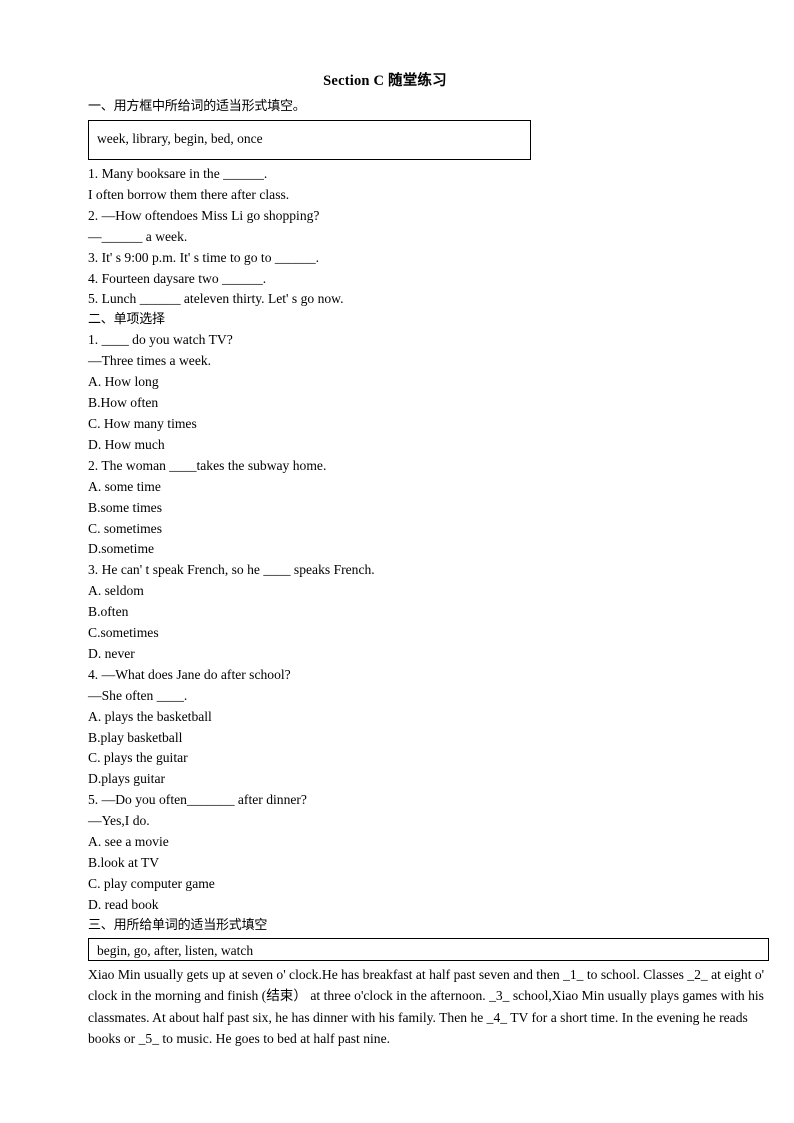 The image size is (794, 1123). Describe the element at coordinates (177, 278) in the screenshot. I see `section-one-item-4: 4. Fourteen daysare two ______.` at that location.